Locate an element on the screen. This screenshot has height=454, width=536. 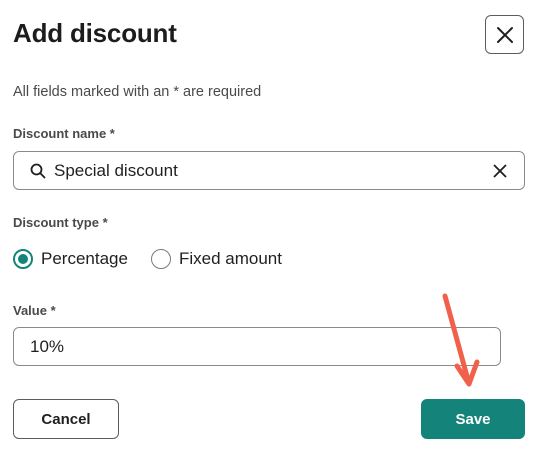
radio-percentage-circle is located at coordinates (23, 259).